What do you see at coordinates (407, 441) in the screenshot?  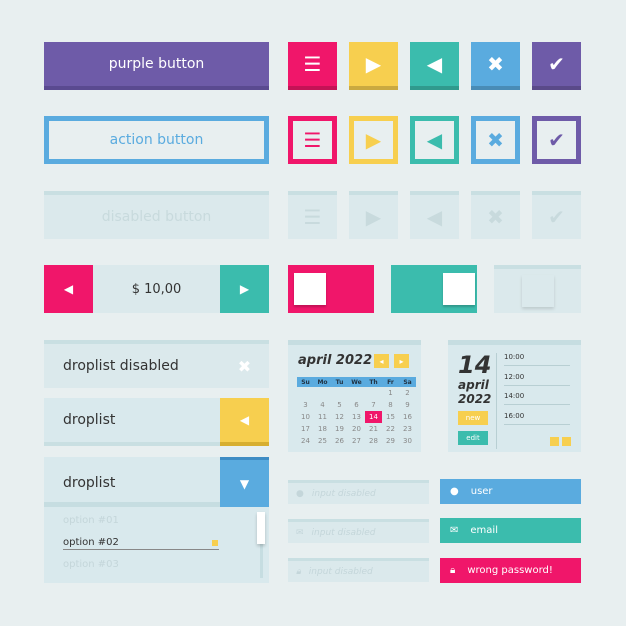 I see `calendar-date: 30` at bounding box center [407, 441].